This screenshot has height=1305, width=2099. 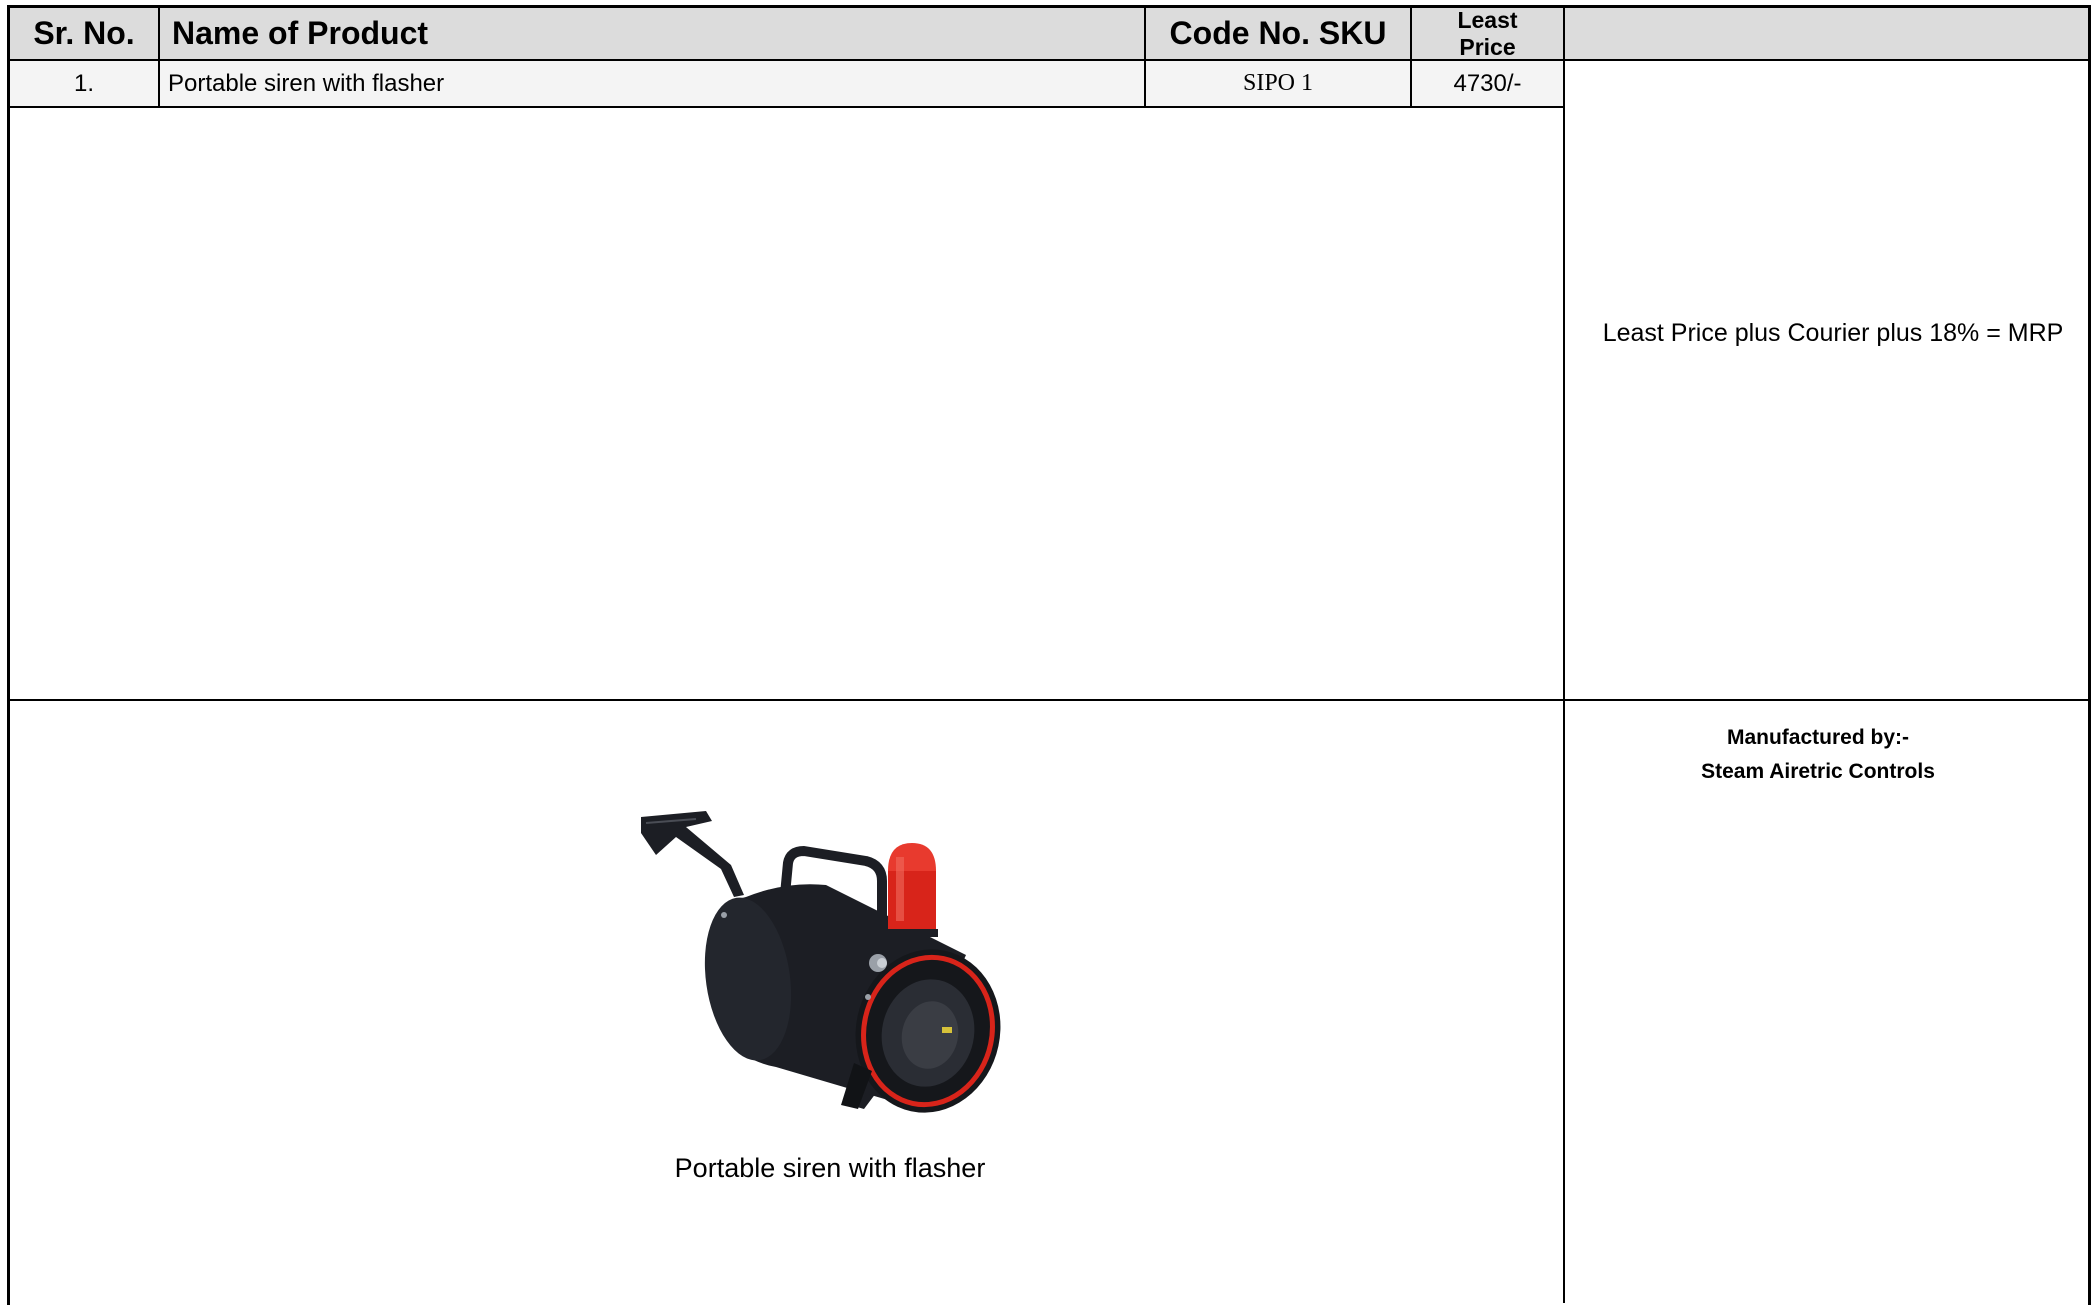 I want to click on product-caption: Portable siren with flasher, so click(x=830, y=1168).